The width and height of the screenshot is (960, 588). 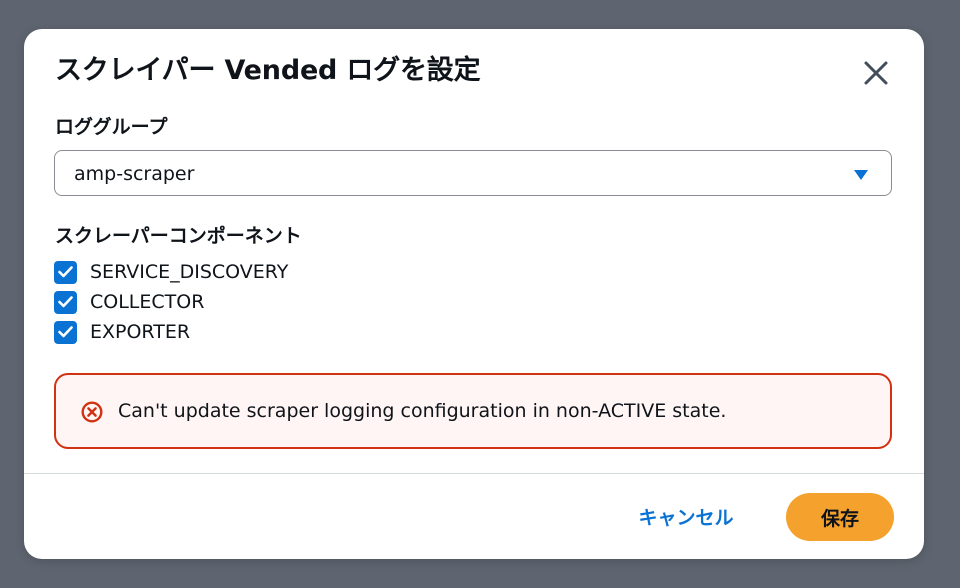 I want to click on log-group-selected-value: amp-scraper, so click(x=134, y=174).